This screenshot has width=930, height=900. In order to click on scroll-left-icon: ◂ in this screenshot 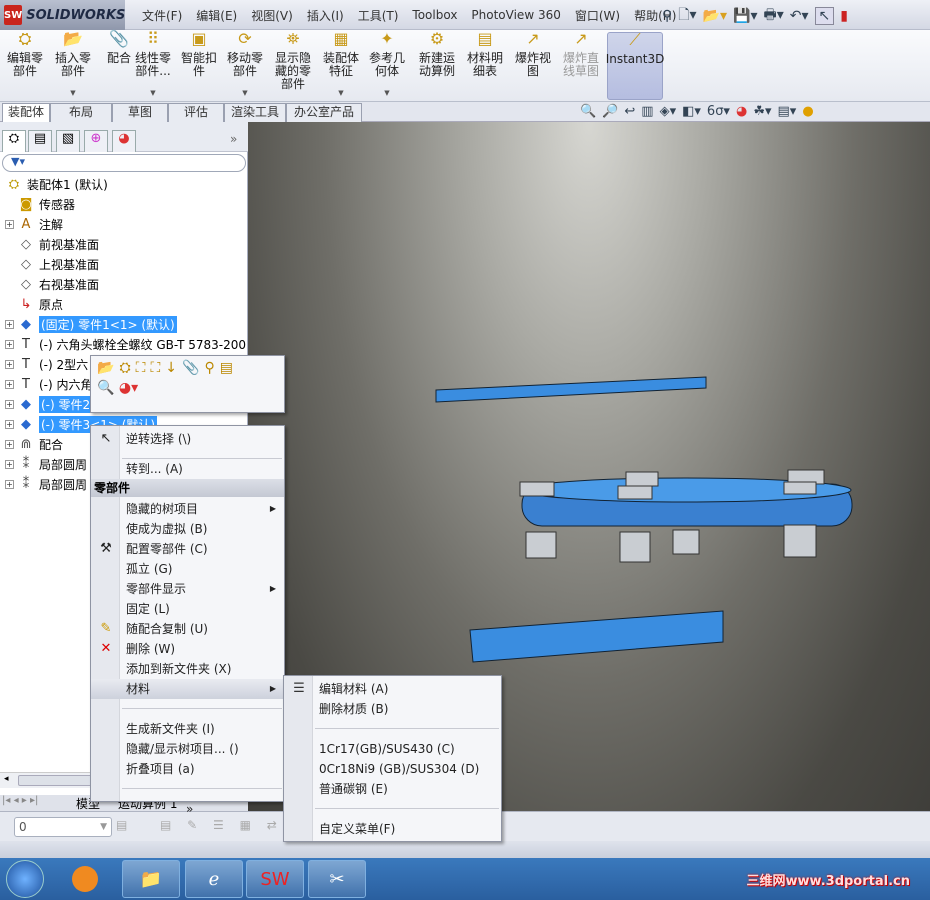, I will do `click(6, 779)`.